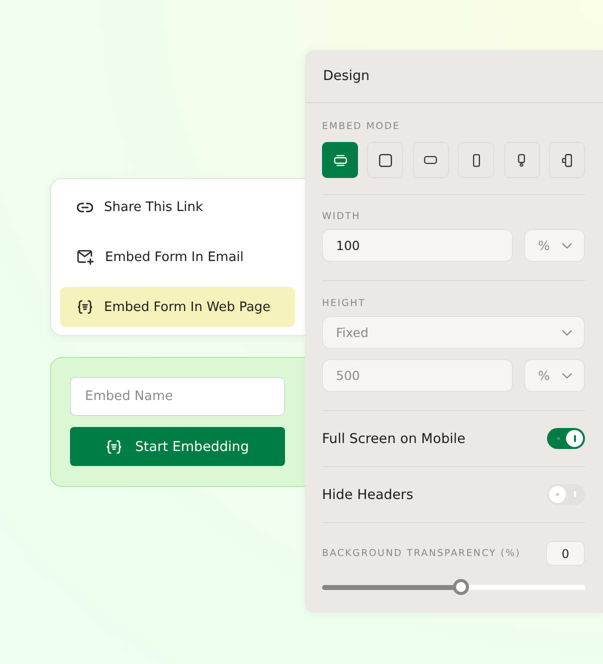 The image size is (603, 664). Describe the element at coordinates (394, 438) in the screenshot. I see `toggle-label: Full Screen on Mobile` at that location.